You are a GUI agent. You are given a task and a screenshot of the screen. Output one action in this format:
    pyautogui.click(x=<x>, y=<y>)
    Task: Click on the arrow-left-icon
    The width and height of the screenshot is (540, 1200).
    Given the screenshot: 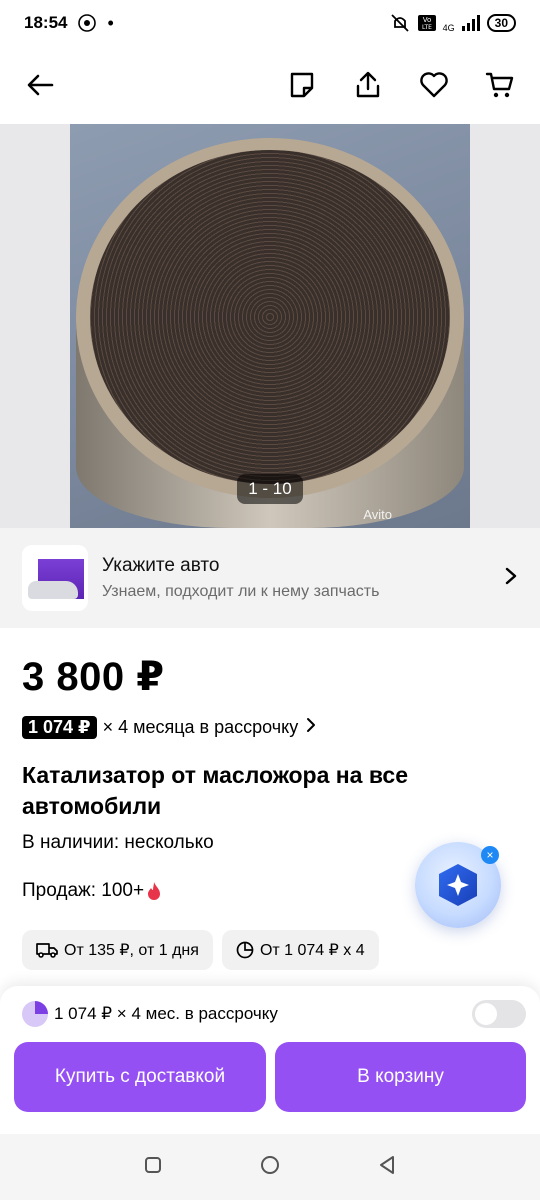 What is the action you would take?
    pyautogui.click(x=40, y=85)
    